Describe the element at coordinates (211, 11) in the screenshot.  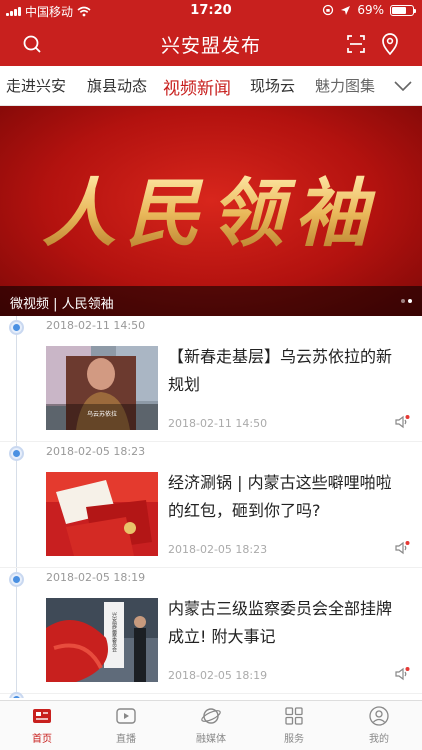
I see `status-bar: 中国移动 17:20 69%` at that location.